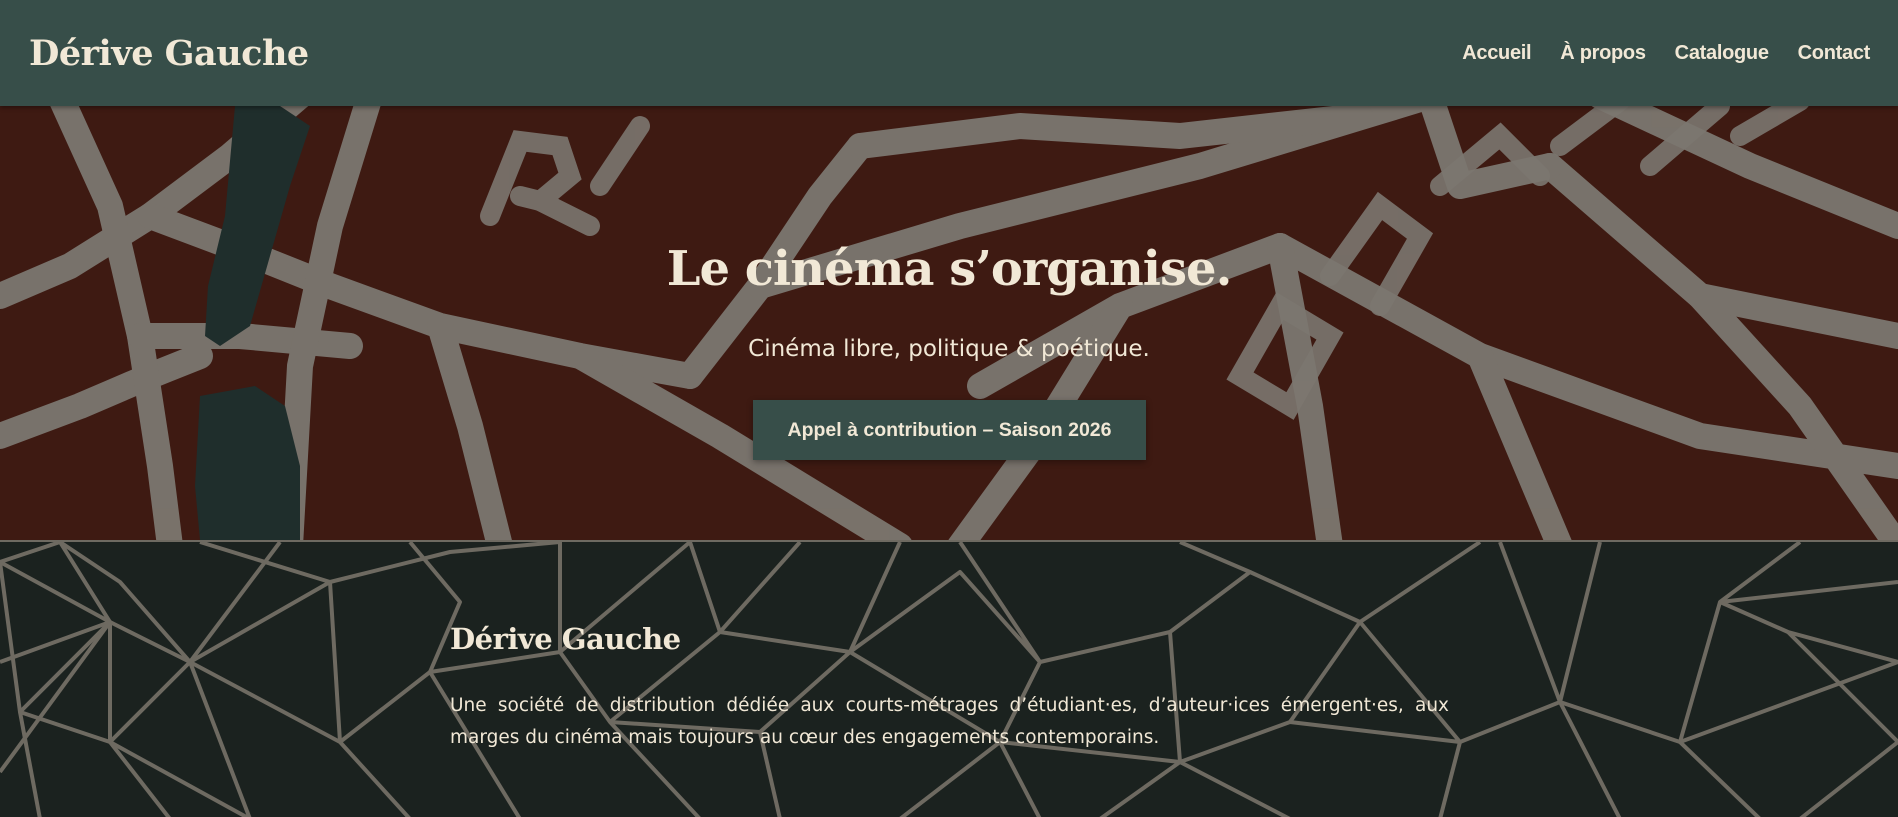 This screenshot has width=1898, height=817. What do you see at coordinates (1722, 53) in the screenshot?
I see `nav-link-catalogue: Catalogue` at bounding box center [1722, 53].